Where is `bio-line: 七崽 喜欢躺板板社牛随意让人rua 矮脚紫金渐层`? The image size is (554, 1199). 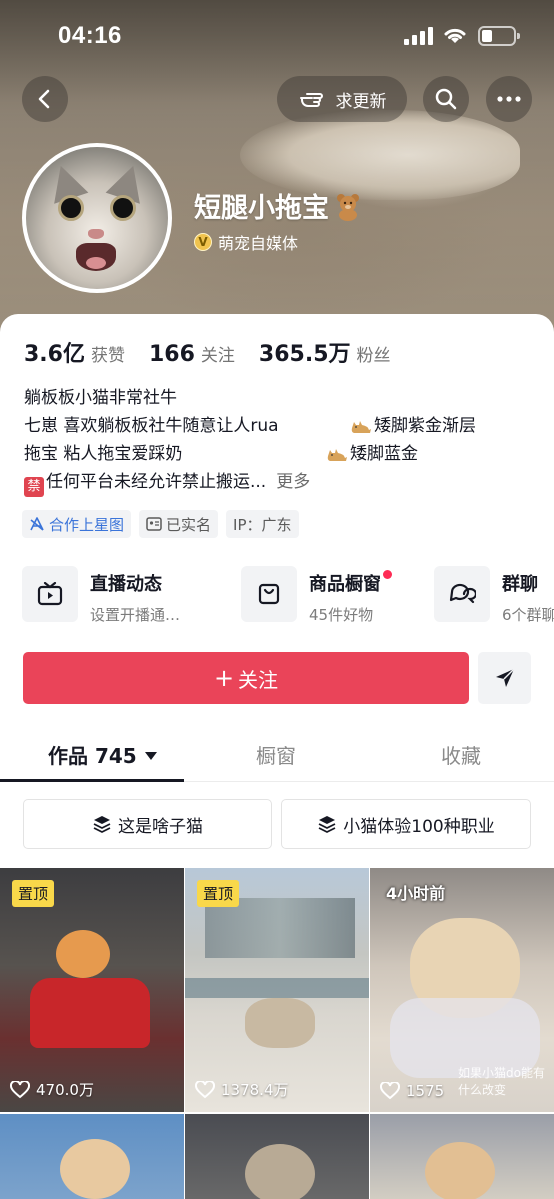
bio-line: 七崽 喜欢躺板板社牛随意让人rua 矮脚紫金渐层 is located at coordinates (250, 426).